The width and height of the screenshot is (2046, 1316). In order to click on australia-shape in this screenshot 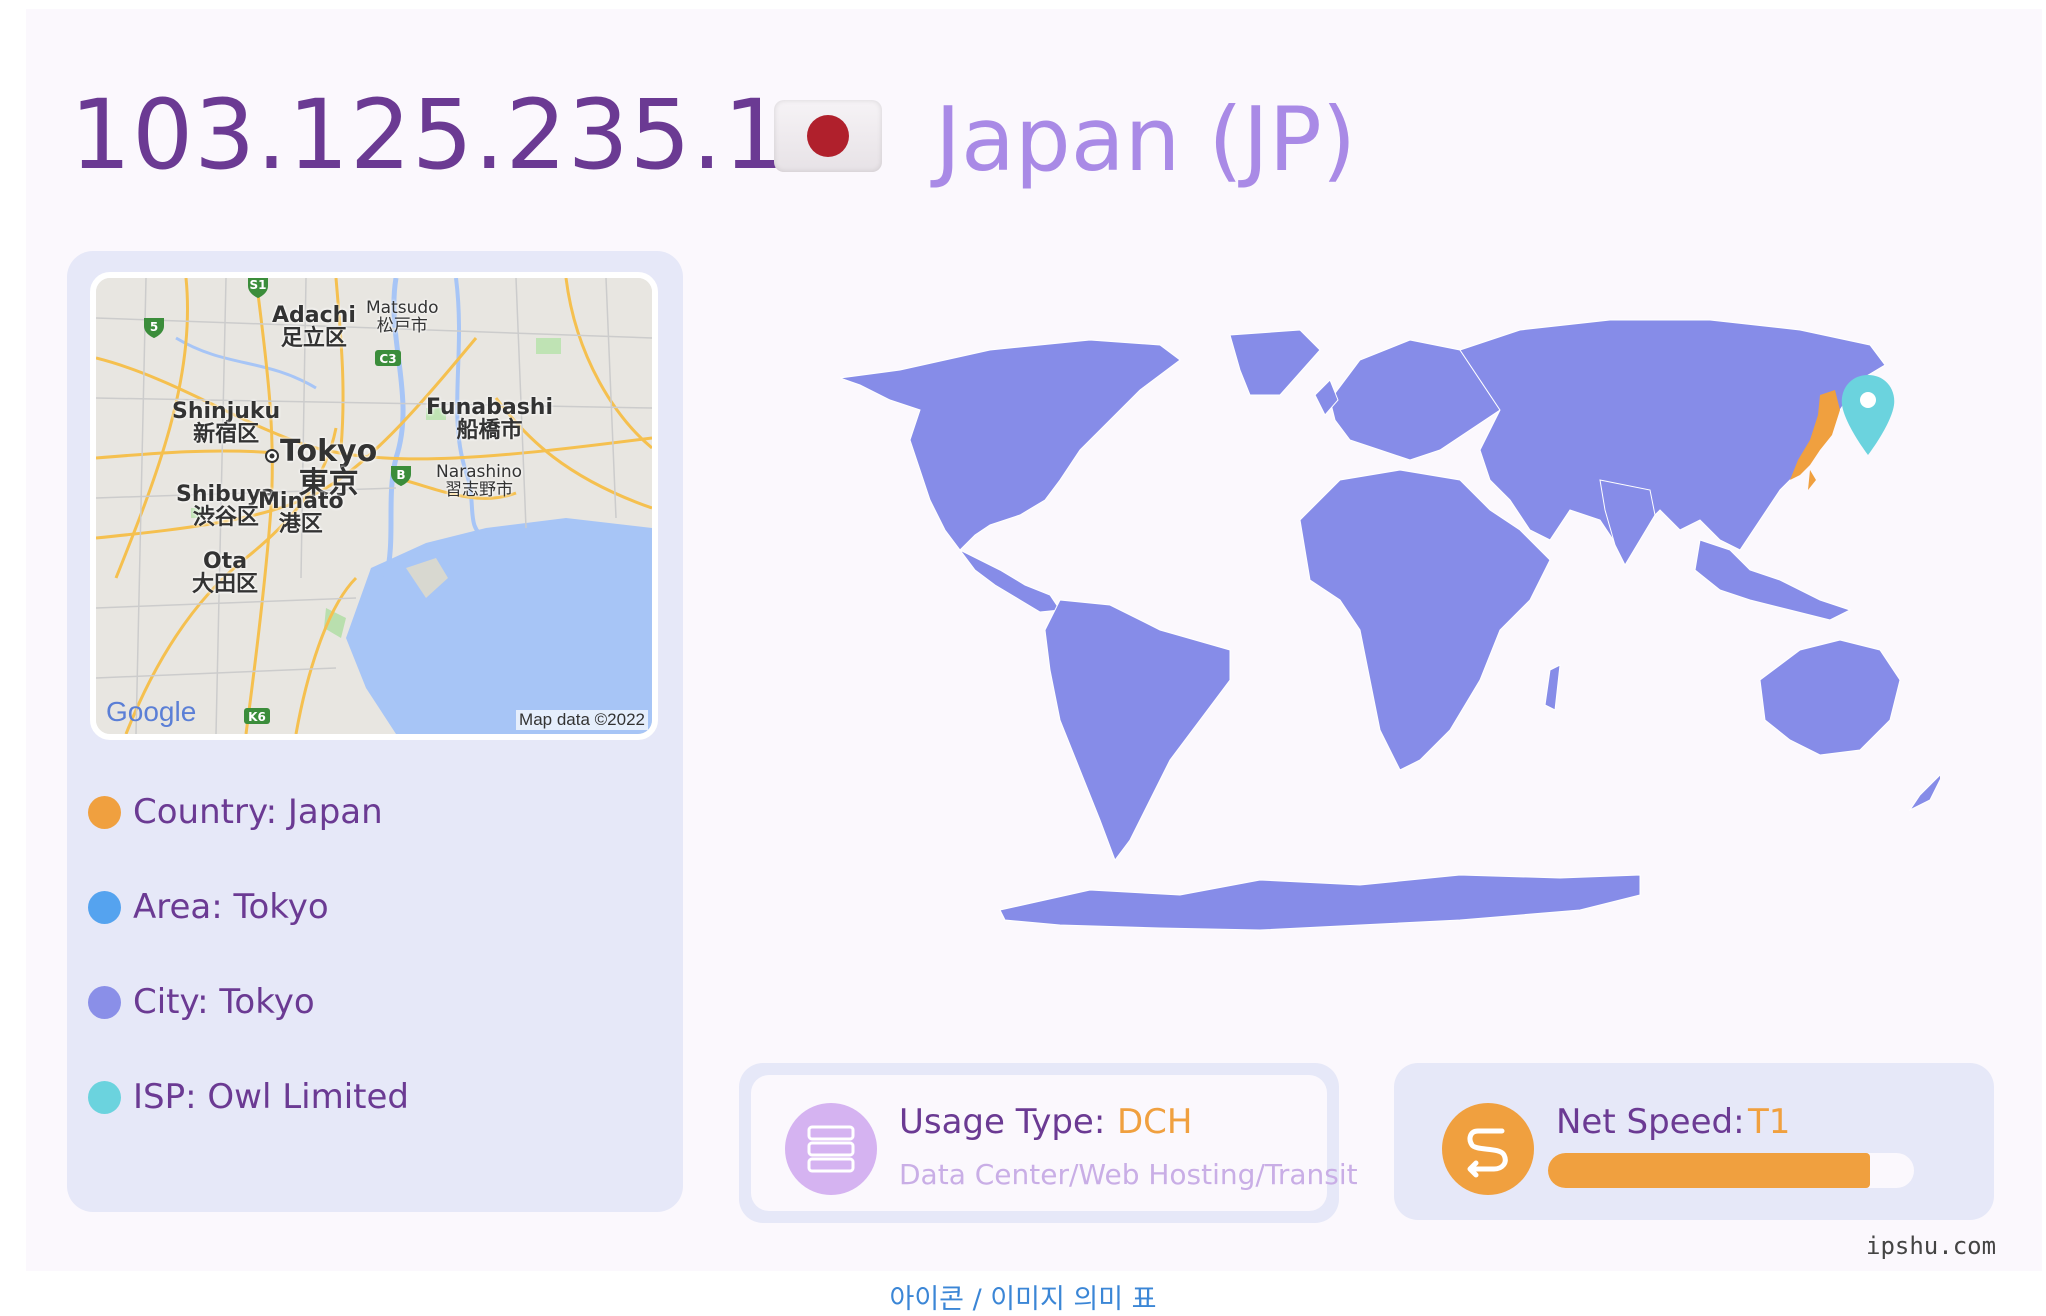, I will do `click(1830, 697)`.